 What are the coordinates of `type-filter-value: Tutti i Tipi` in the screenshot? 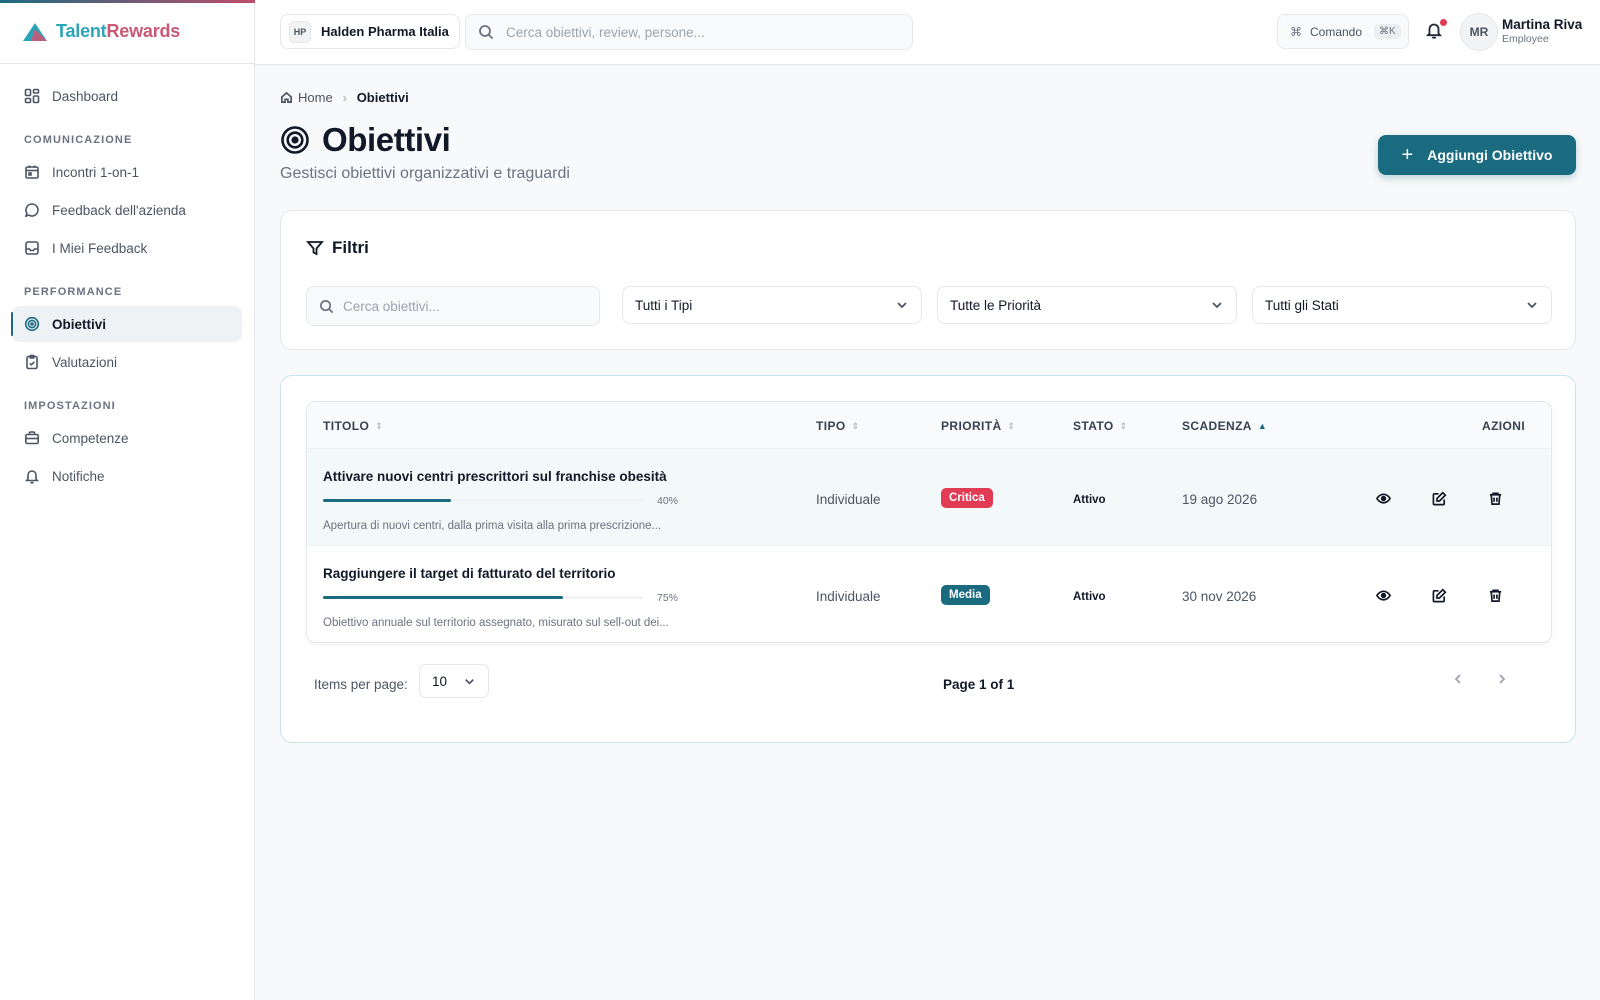 It's located at (664, 305).